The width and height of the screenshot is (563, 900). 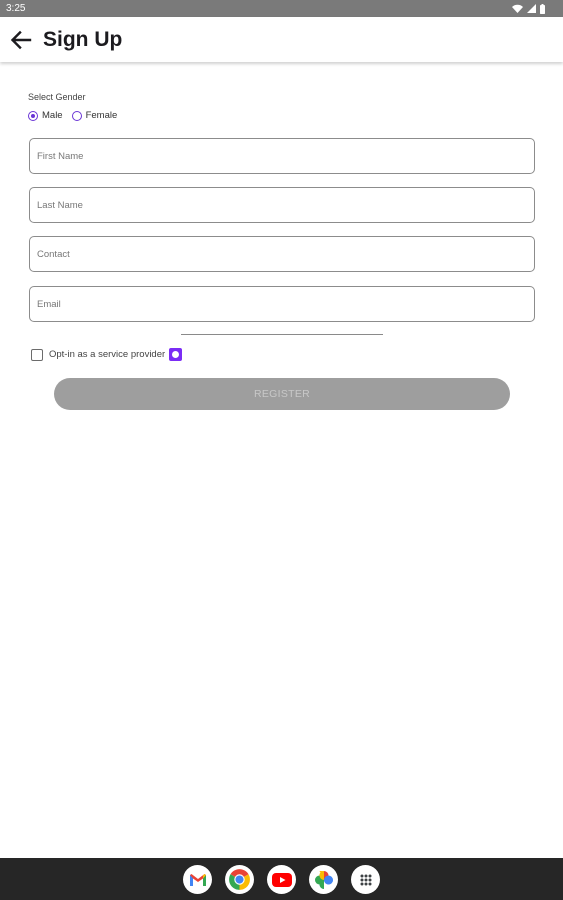 I want to click on first-name-field, so click(x=282, y=156).